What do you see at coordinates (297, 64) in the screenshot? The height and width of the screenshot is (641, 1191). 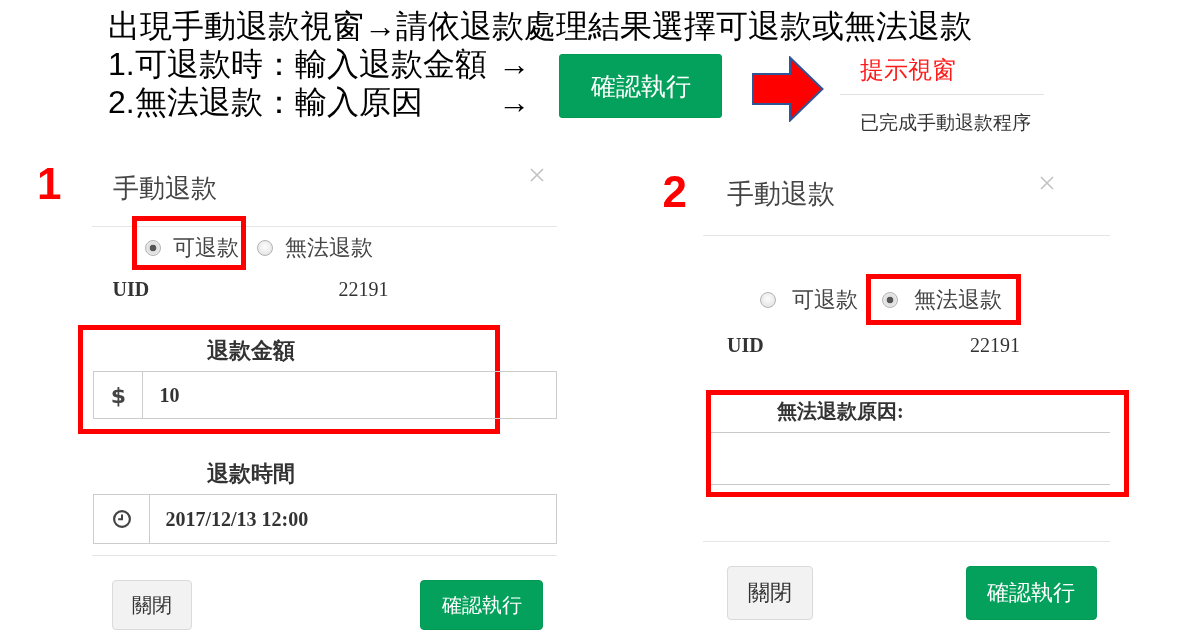 I see `instruction-step: 1.可退款時：輸入退款金額` at bounding box center [297, 64].